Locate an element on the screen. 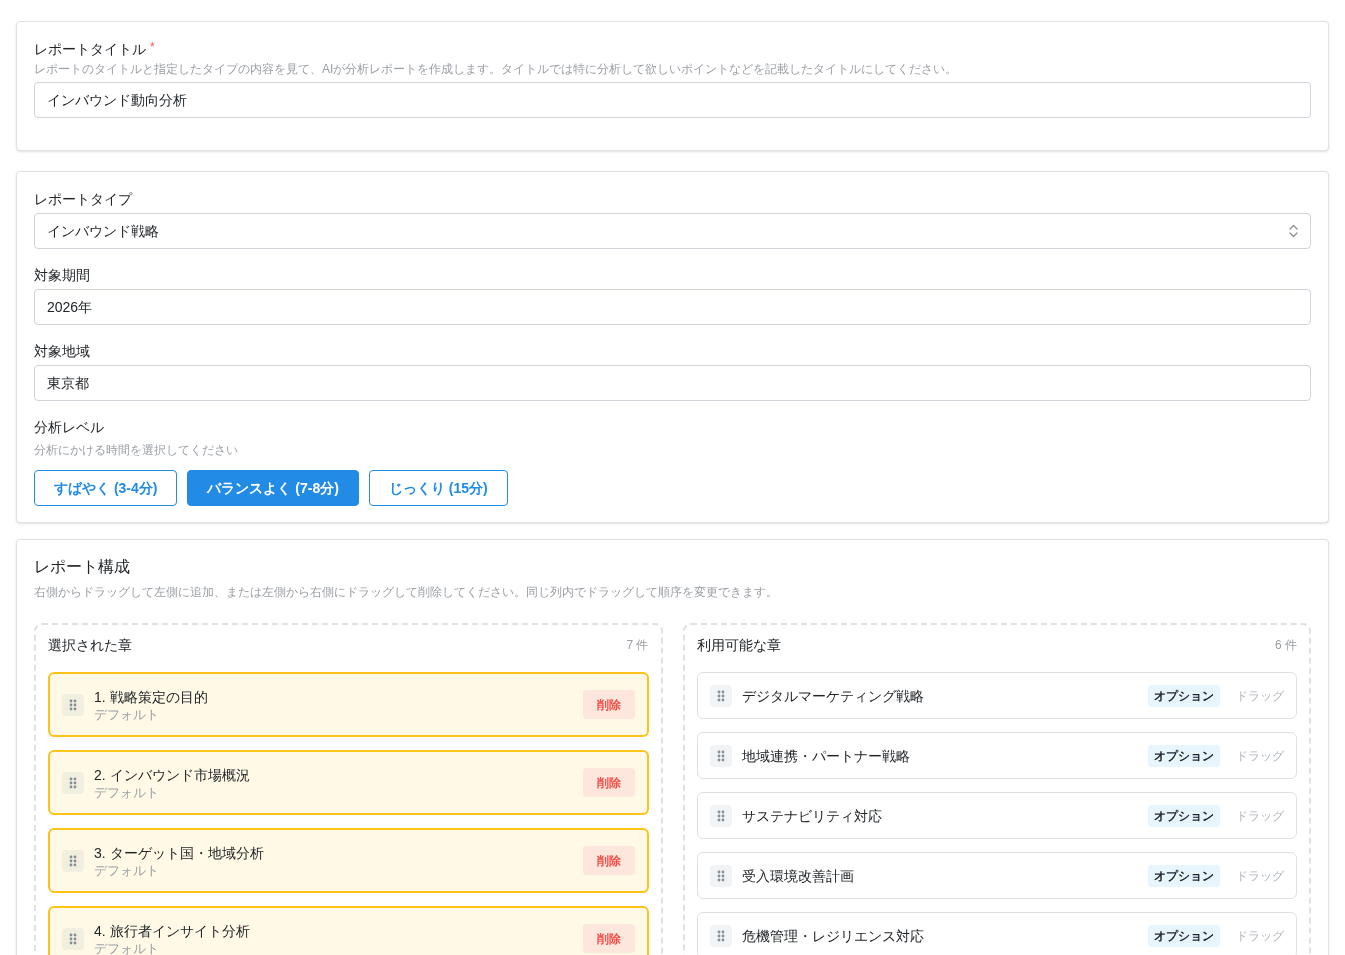  chapter-title: 受入環境改善計画 is located at coordinates (797, 876).